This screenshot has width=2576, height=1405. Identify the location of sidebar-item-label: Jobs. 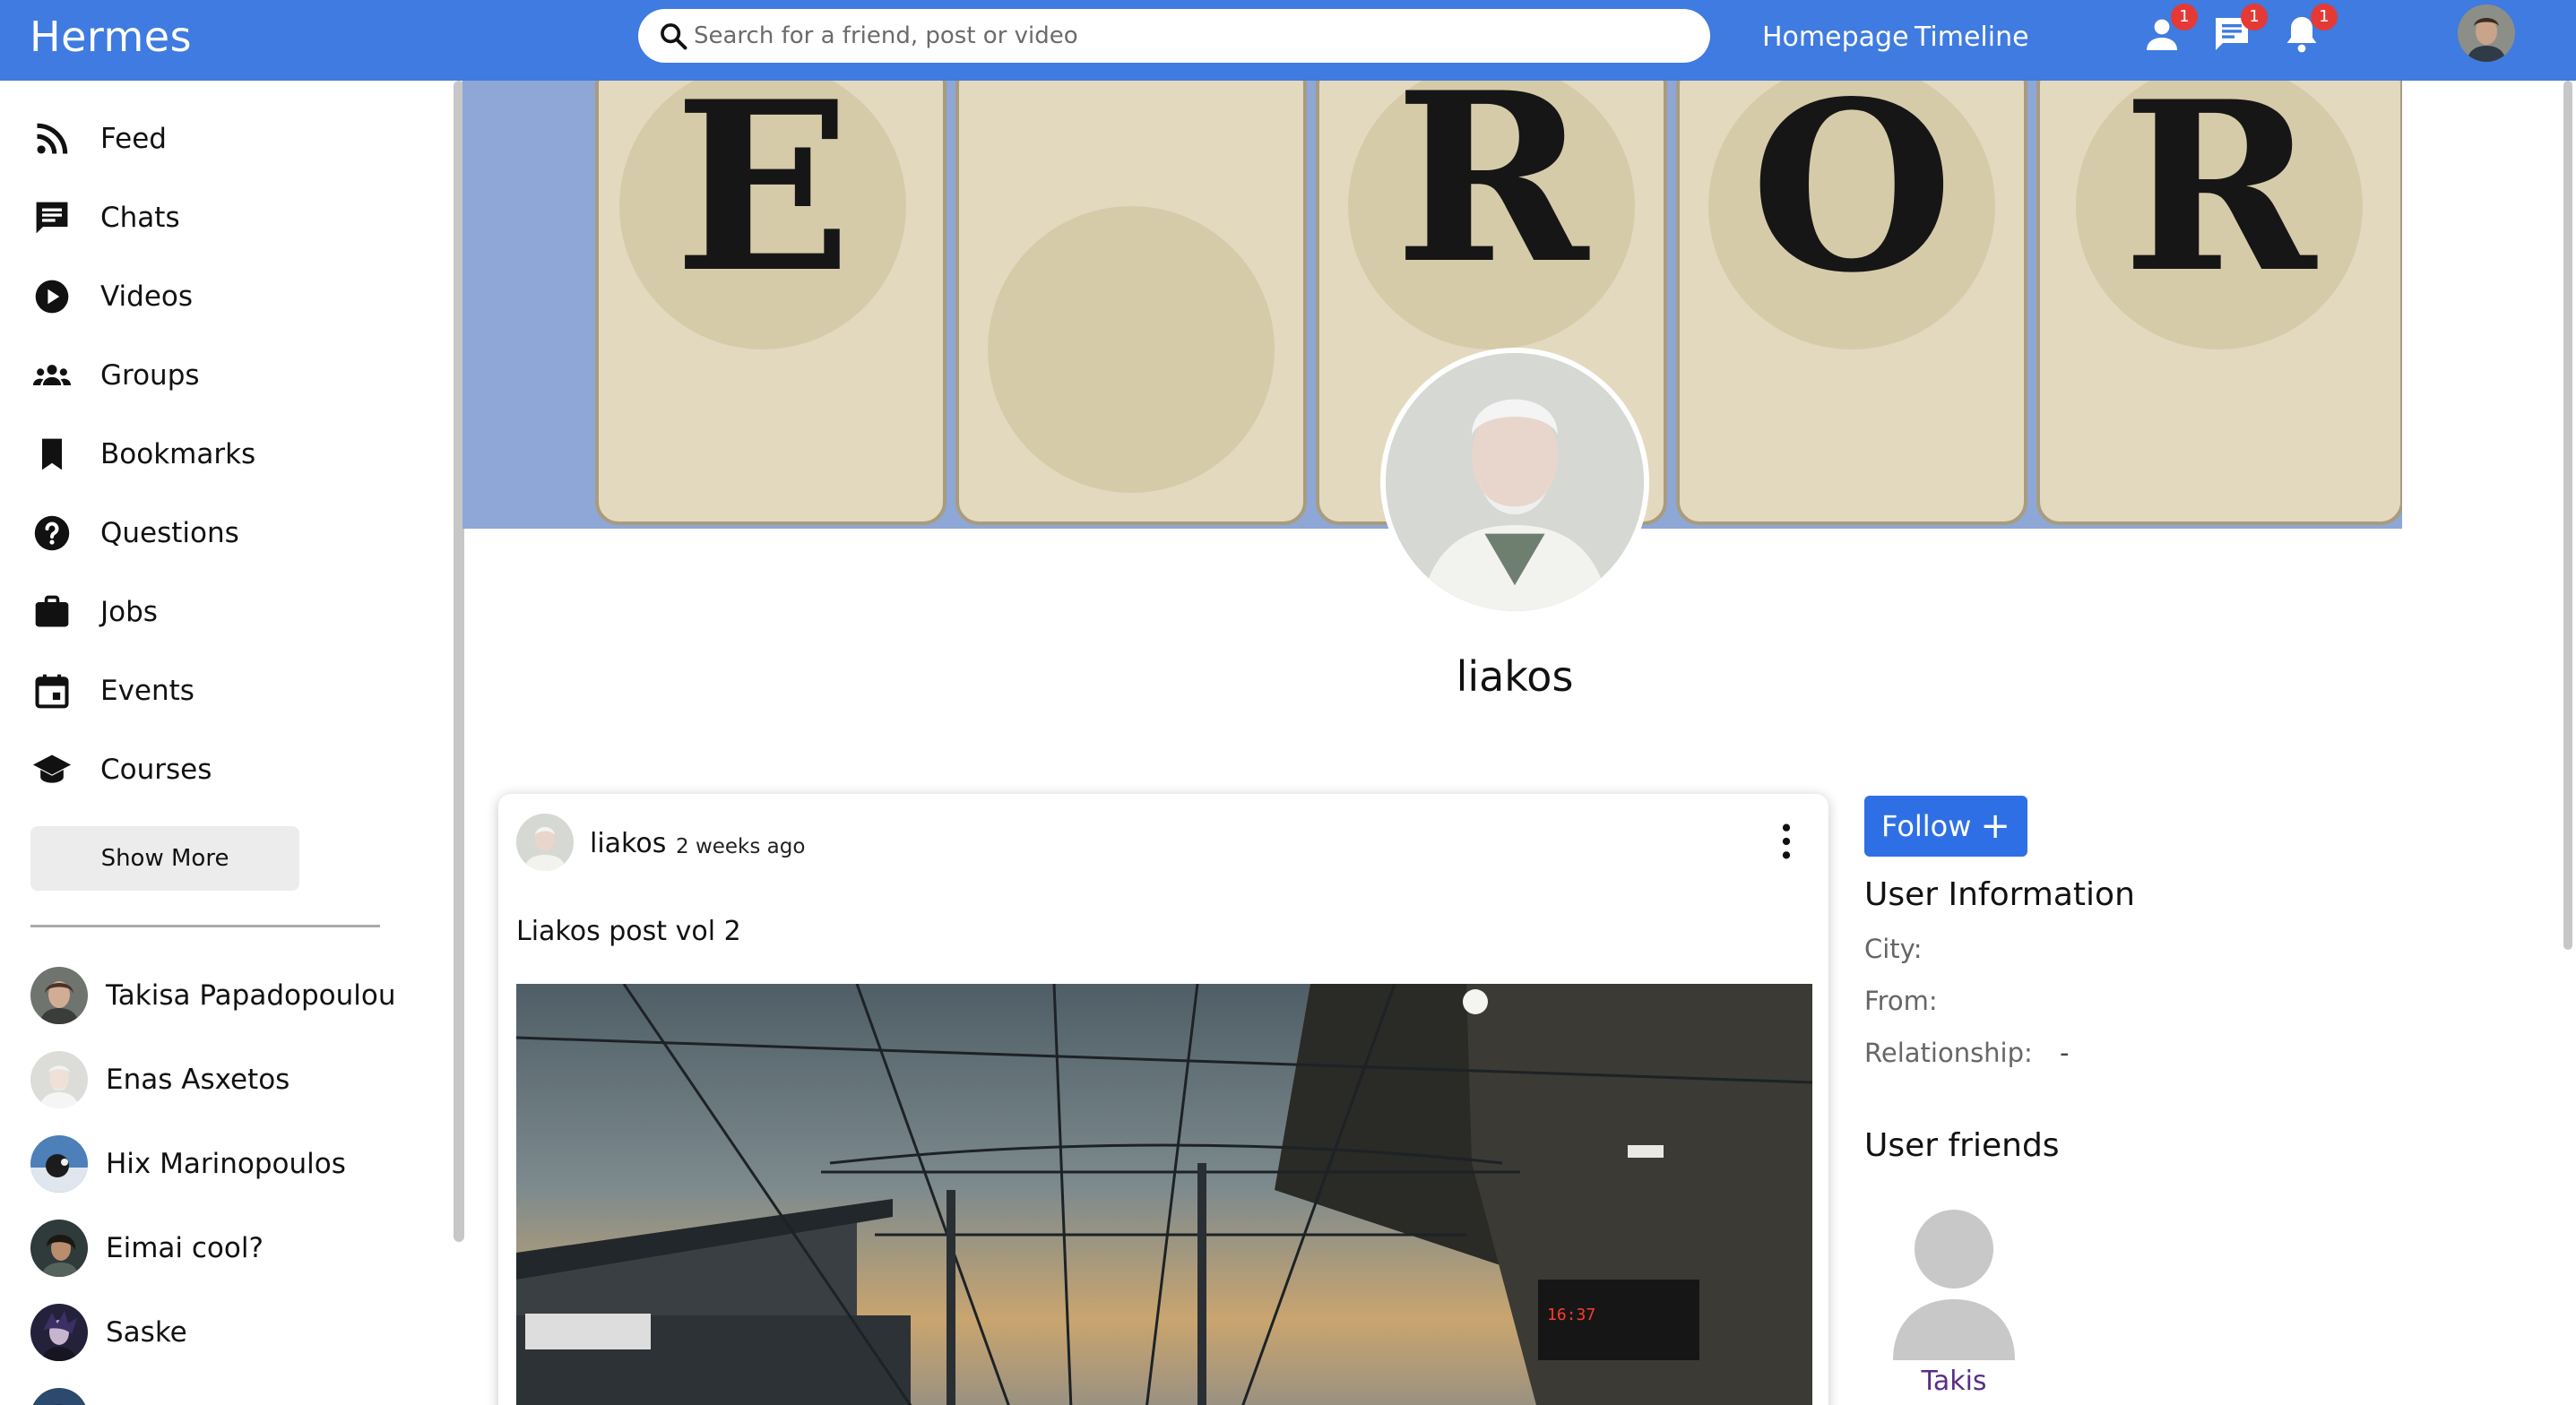
(129, 612).